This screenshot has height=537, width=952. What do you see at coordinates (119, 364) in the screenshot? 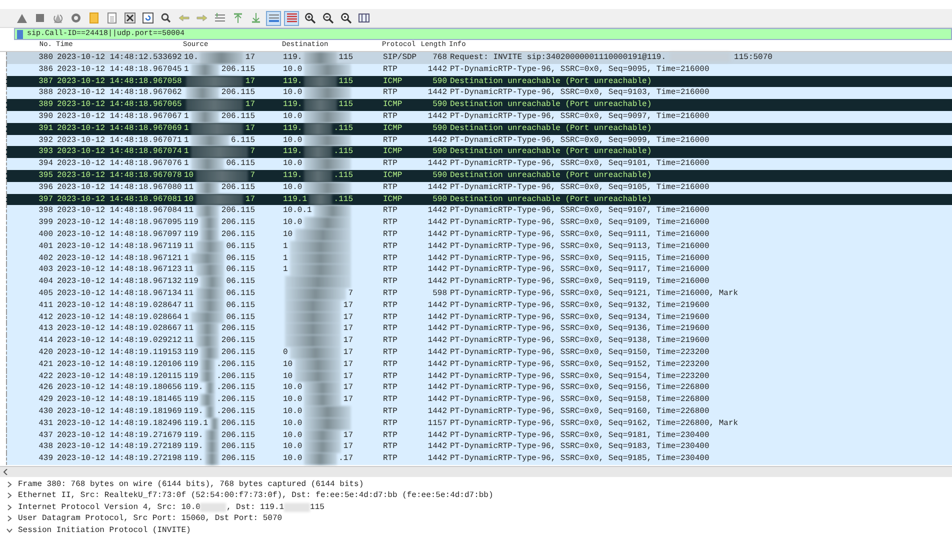
I see `packet-time: 2023-10-12 14:48:19.120106` at bounding box center [119, 364].